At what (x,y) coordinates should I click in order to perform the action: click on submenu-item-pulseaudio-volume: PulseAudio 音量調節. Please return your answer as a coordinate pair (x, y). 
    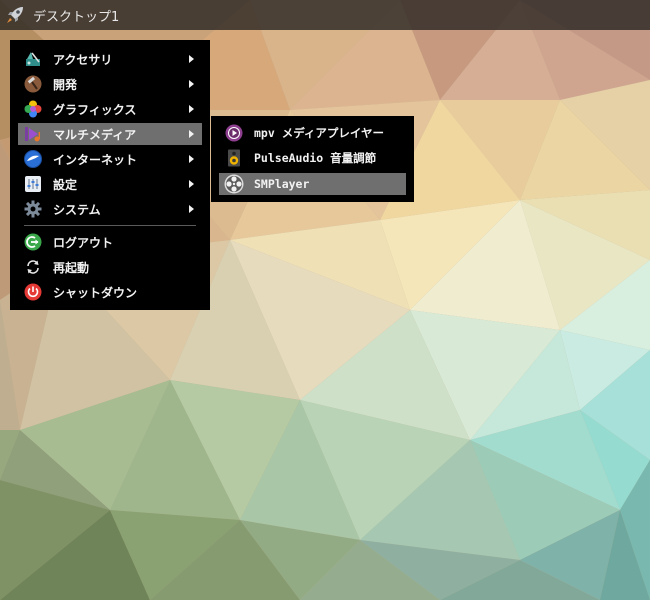
    Looking at the image, I should click on (312, 158).